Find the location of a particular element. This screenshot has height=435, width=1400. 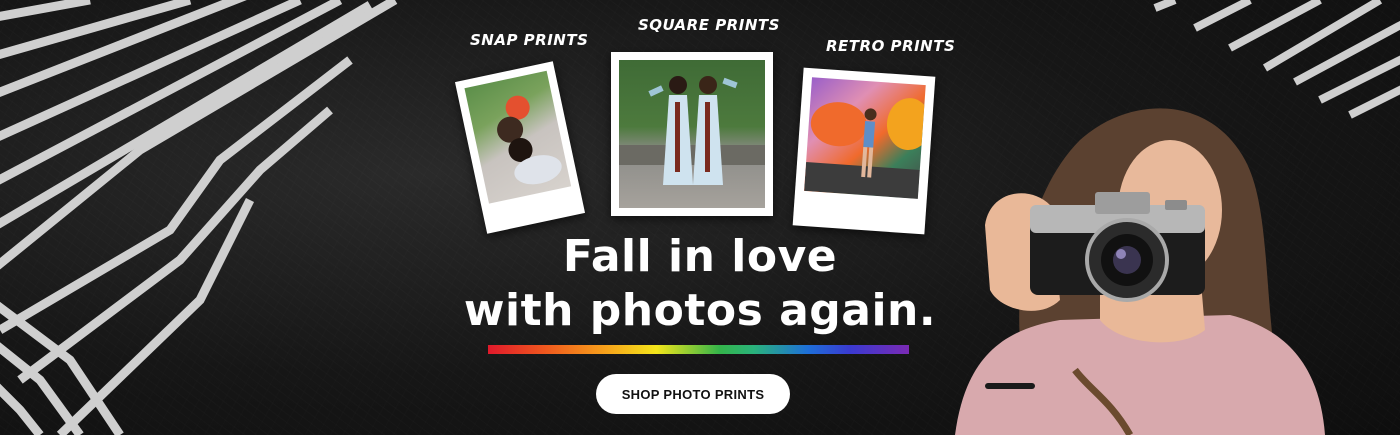

retro-print-photo is located at coordinates (865, 138).